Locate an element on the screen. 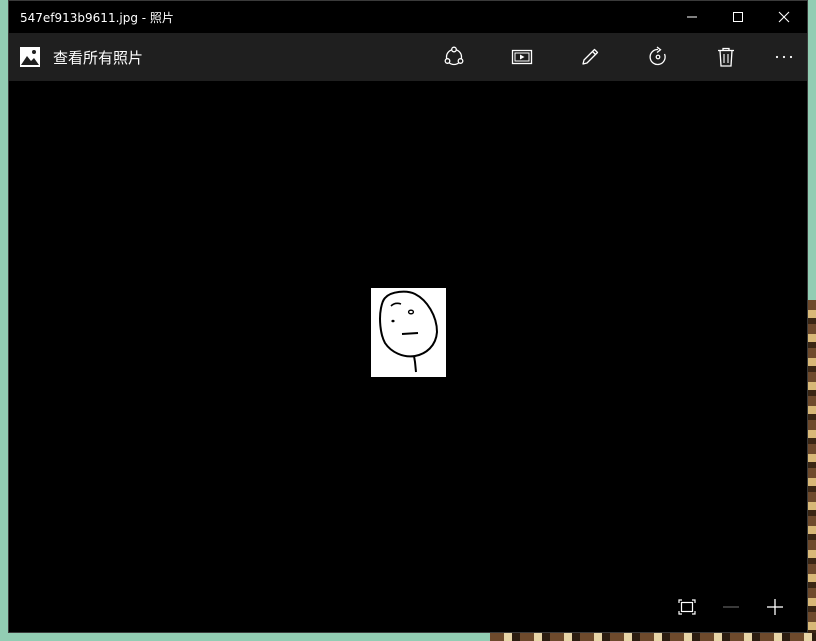  view-all-photos-label: 查看所有照片 is located at coordinates (98, 57).